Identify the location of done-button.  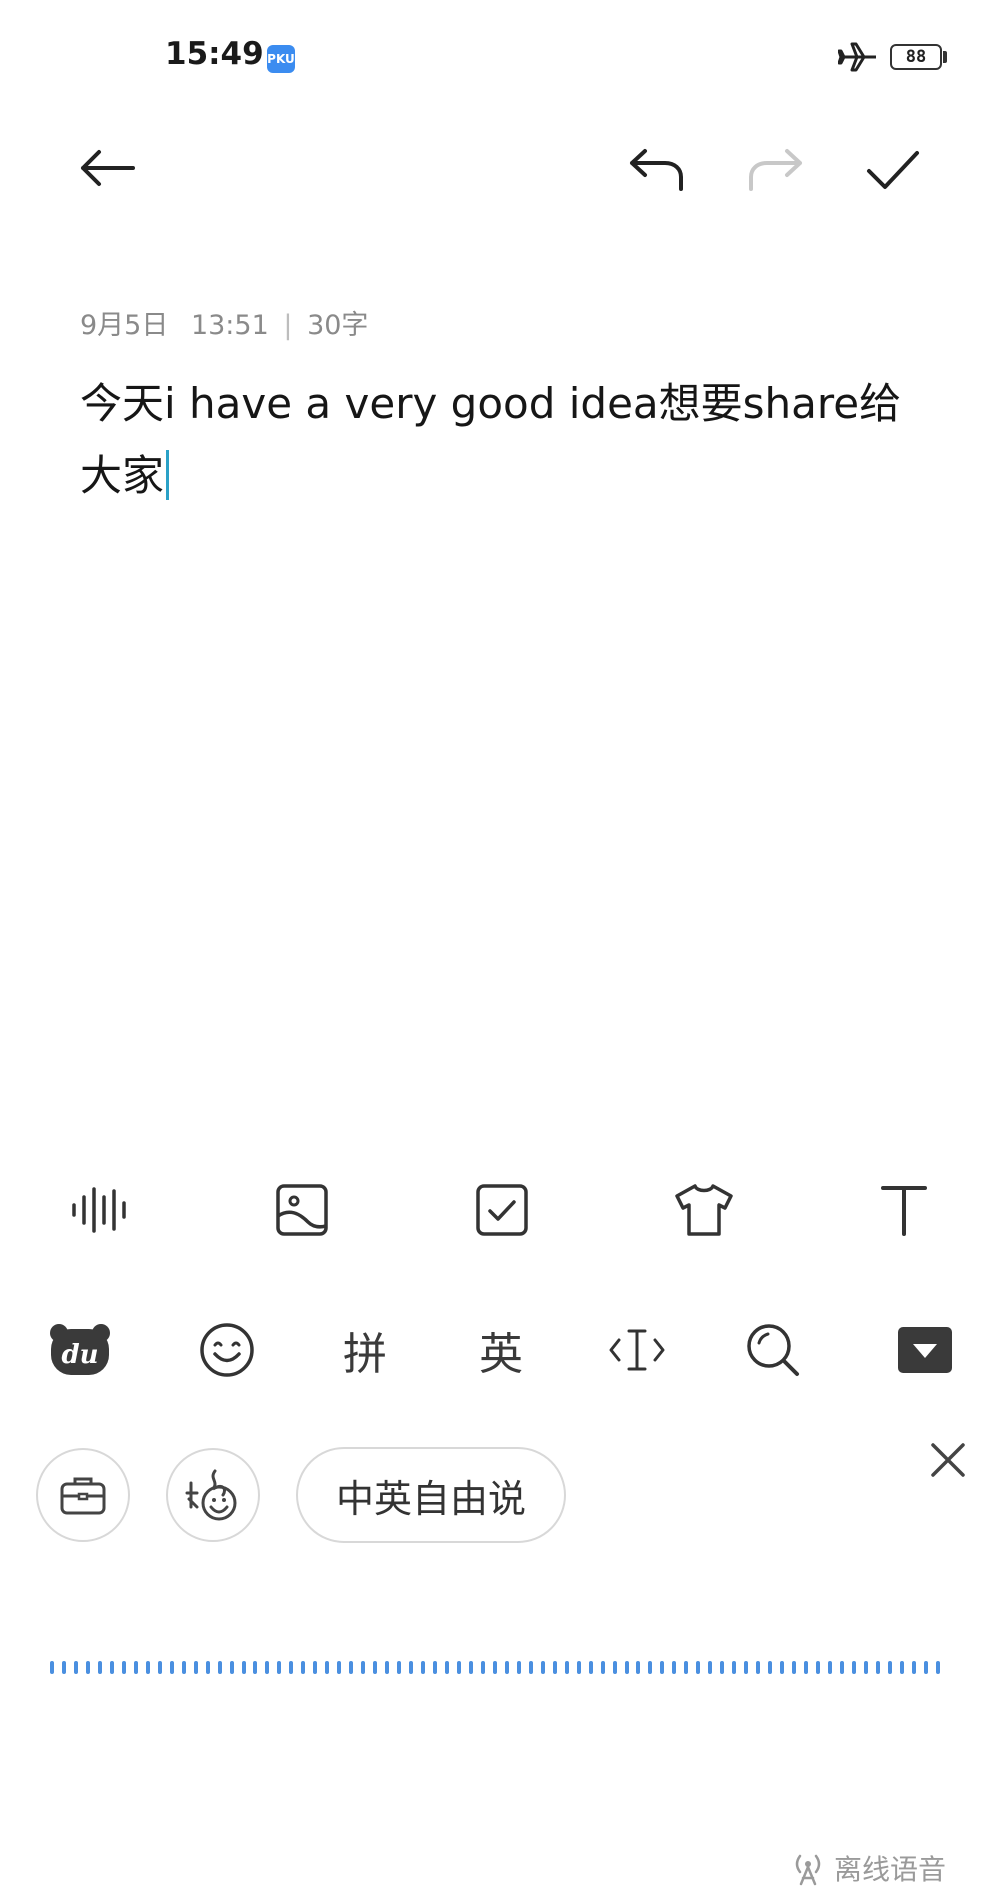
(893, 170).